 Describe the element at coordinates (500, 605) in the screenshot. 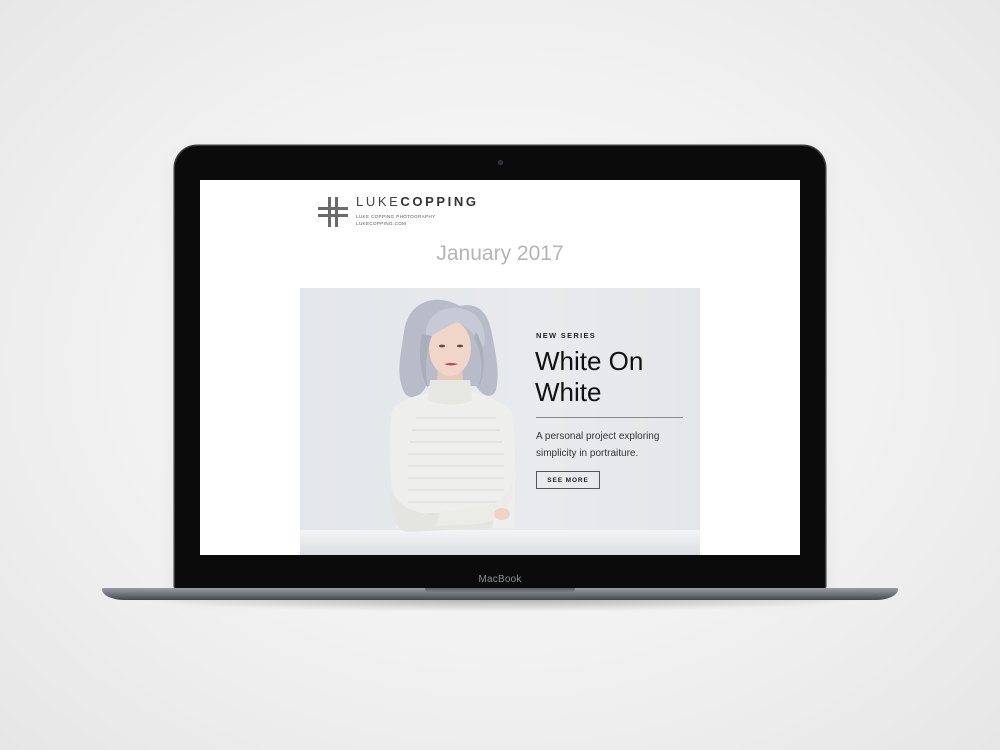

I see `laptop-shadow` at that location.